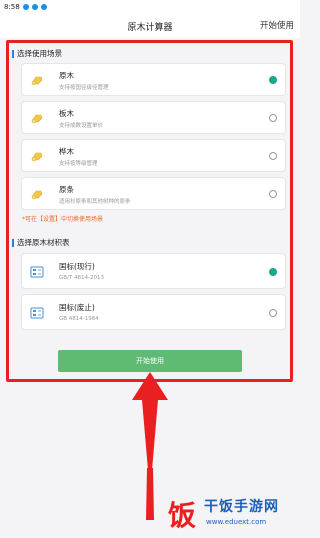  Describe the element at coordinates (236, 522) in the screenshot. I see `watermark-url: www.eduext.com` at that location.